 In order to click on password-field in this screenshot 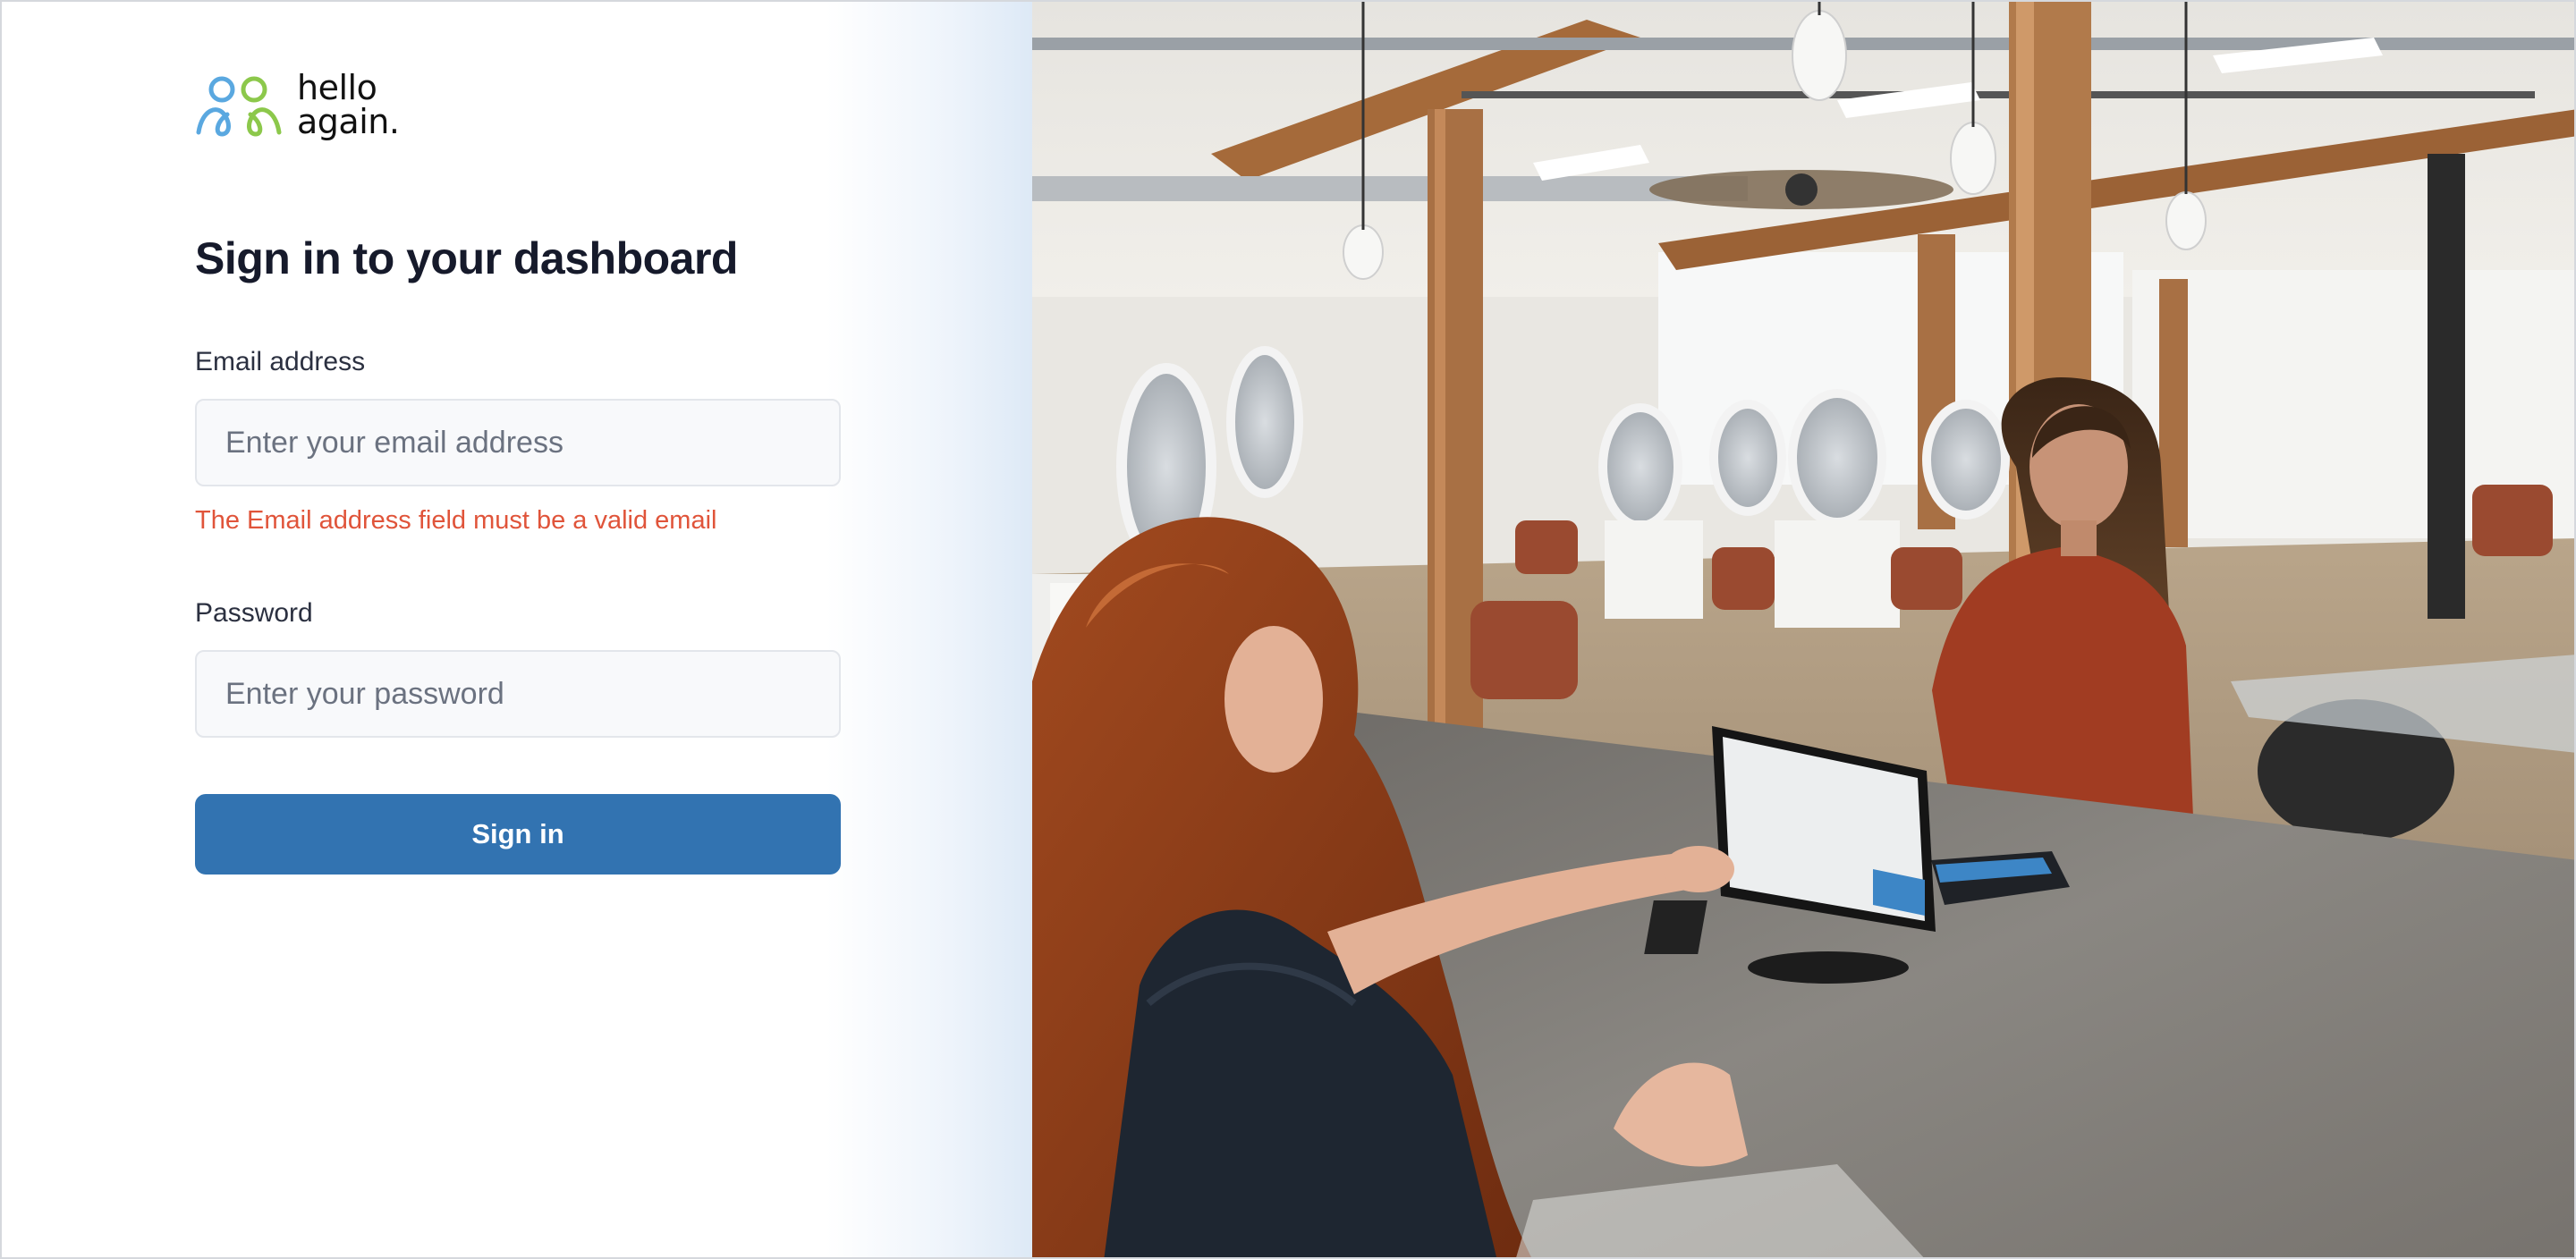, I will do `click(518, 694)`.